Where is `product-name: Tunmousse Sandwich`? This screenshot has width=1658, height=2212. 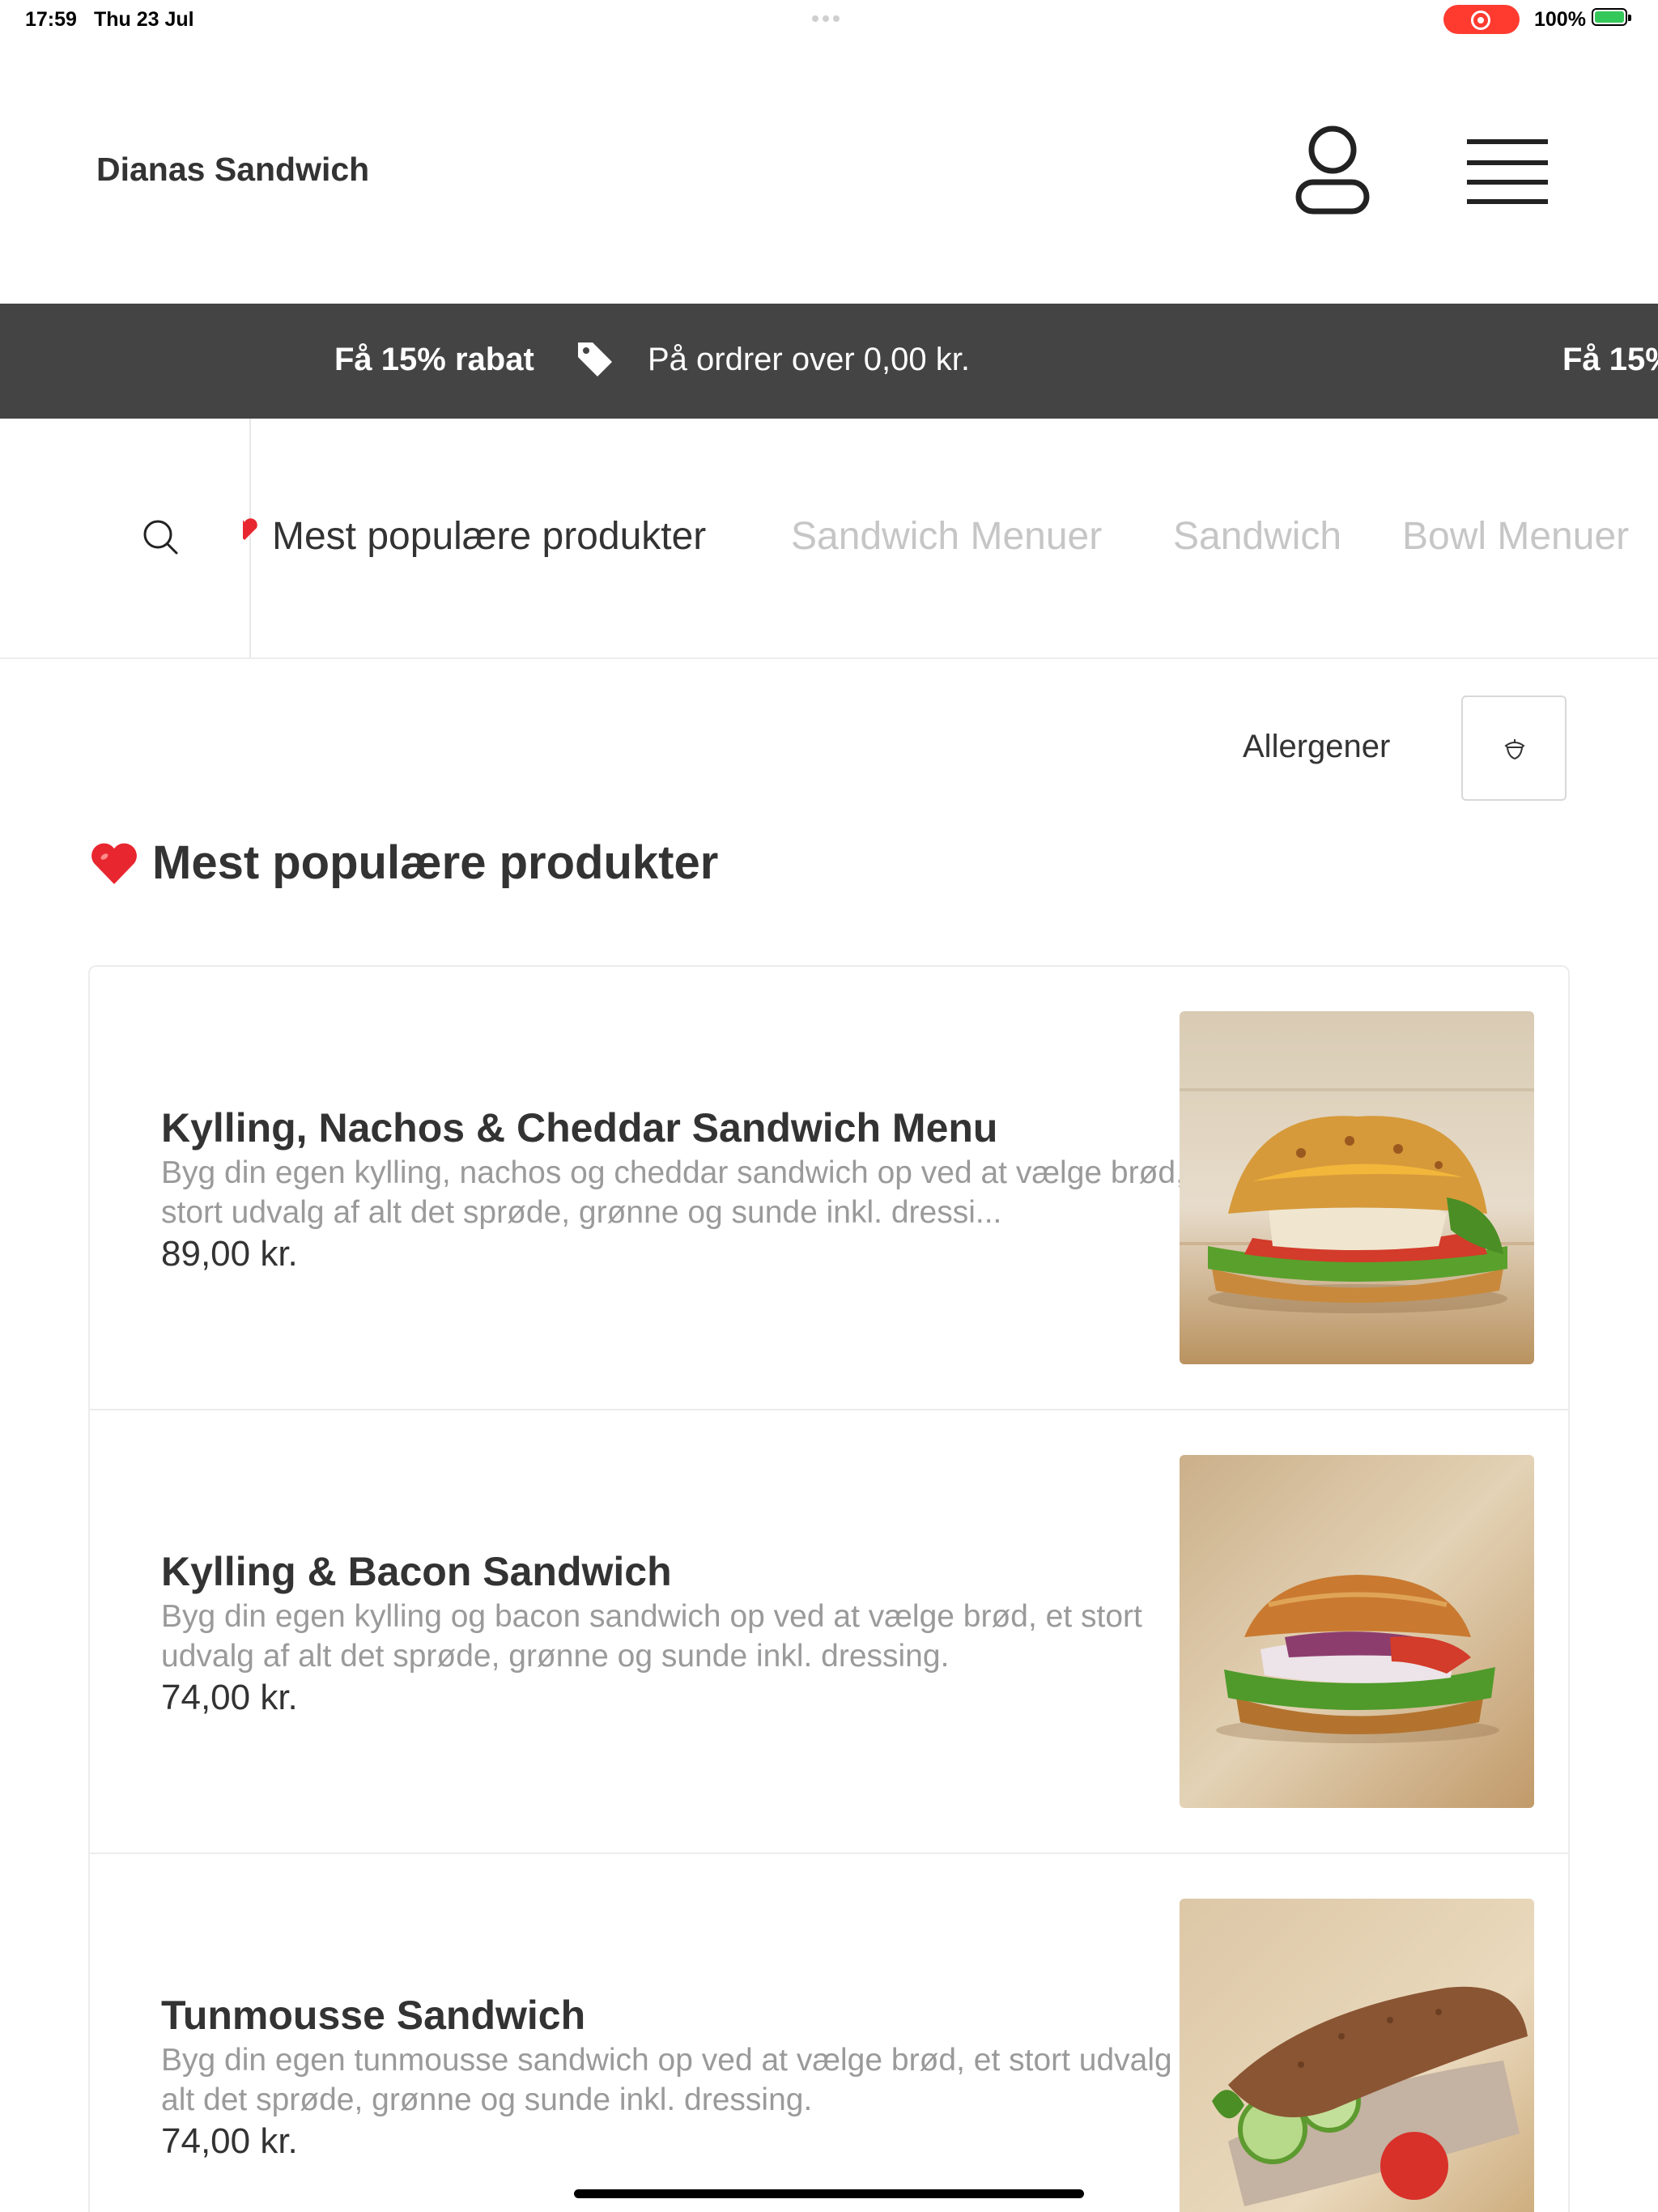
product-name: Tunmousse Sandwich is located at coordinates (373, 2015).